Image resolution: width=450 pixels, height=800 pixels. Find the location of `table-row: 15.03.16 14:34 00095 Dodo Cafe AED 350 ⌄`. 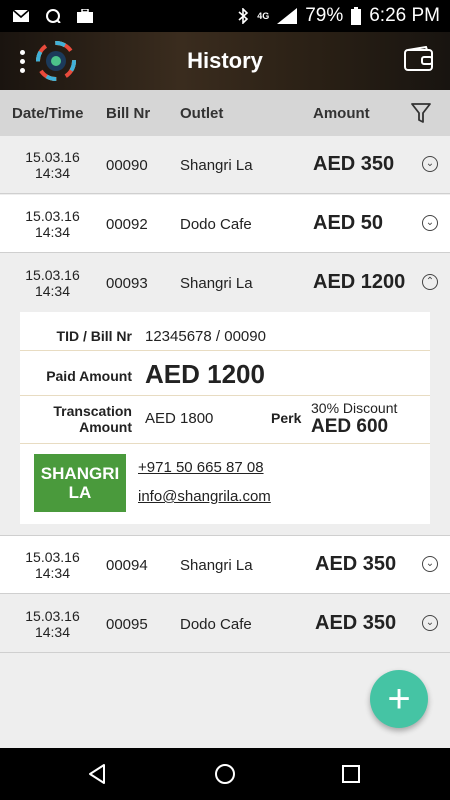

table-row: 15.03.16 14:34 00095 Dodo Cafe AED 350 ⌄ is located at coordinates (225, 624).